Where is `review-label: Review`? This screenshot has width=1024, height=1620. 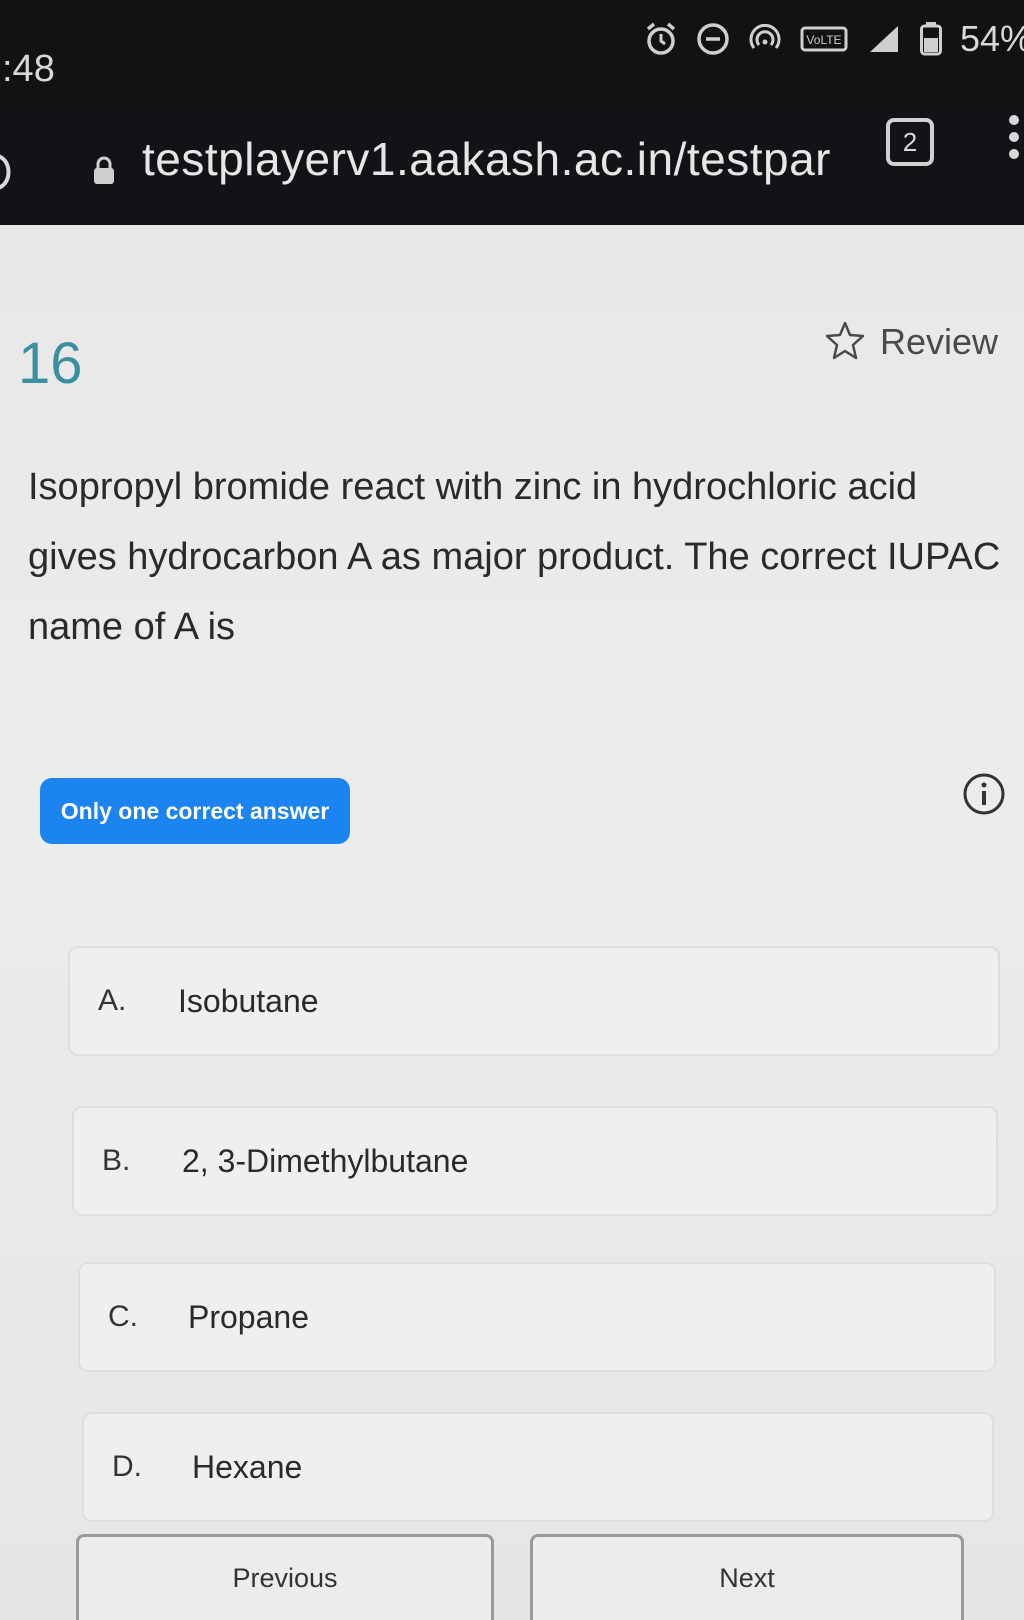
review-label: Review is located at coordinates (939, 341).